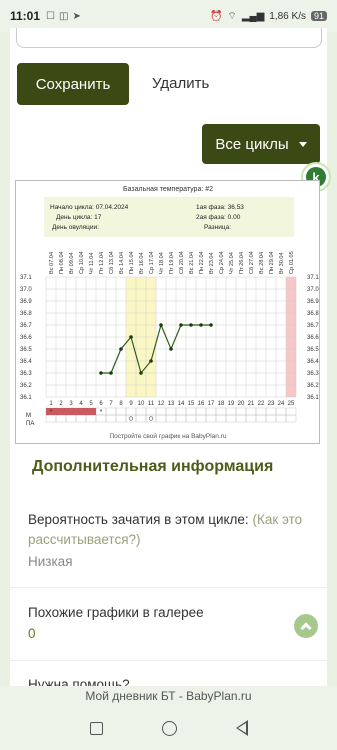 This screenshot has width=337, height=750. Describe the element at coordinates (162, 263) in the screenshot. I see `date-label: Чт 18.04` at that location.